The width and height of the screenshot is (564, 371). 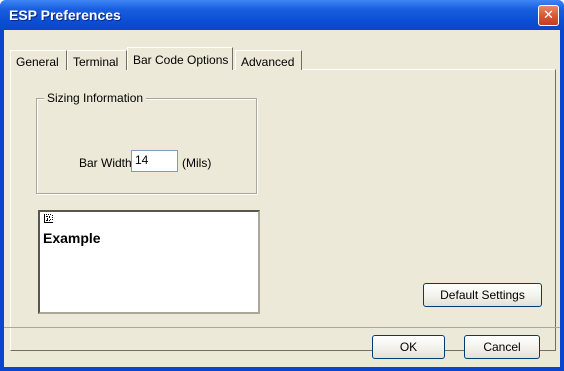 What do you see at coordinates (95, 98) in the screenshot?
I see `sizing-group-label: Sizing Information` at bounding box center [95, 98].